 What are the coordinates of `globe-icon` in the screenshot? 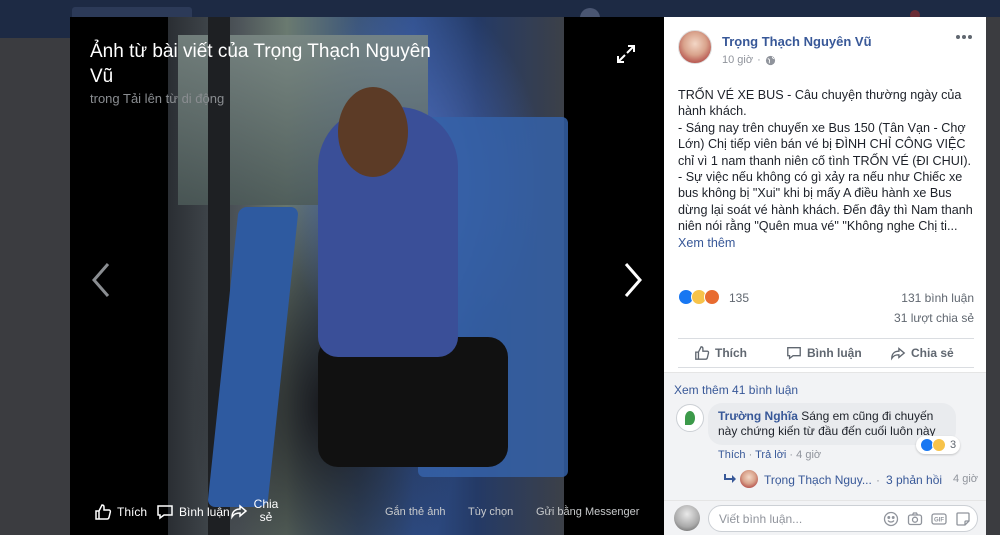 It's located at (770, 60).